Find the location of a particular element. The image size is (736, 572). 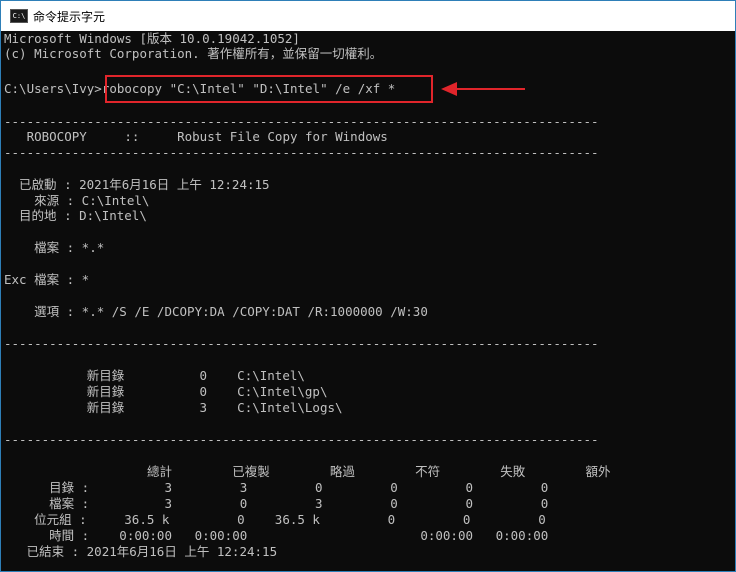

info-exclude-files: Exc 檔案 : * is located at coordinates (47, 279).